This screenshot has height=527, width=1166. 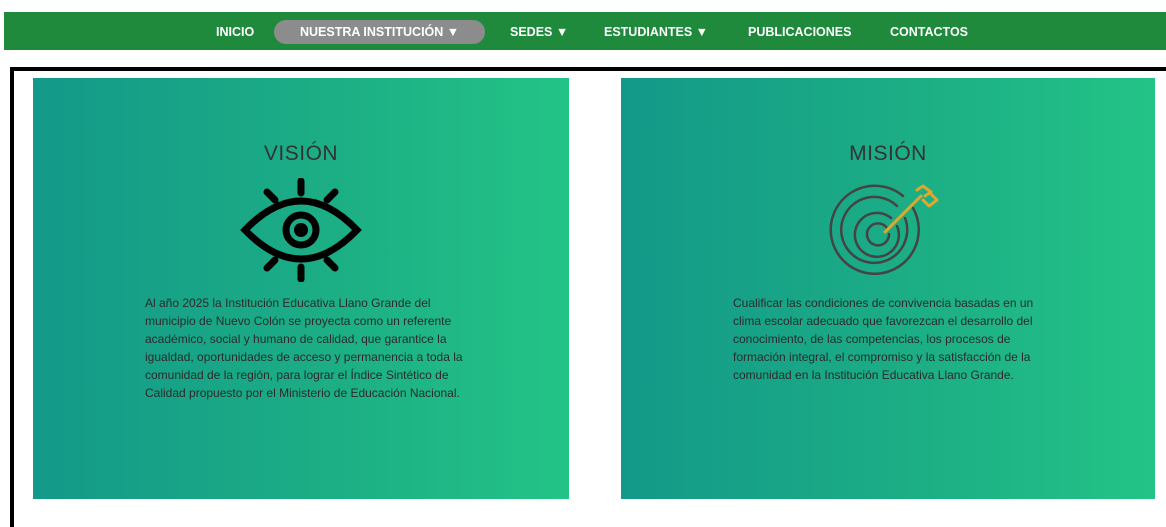 I want to click on nav-item-publicaciones: PUBLICACIONES, so click(x=799, y=32).